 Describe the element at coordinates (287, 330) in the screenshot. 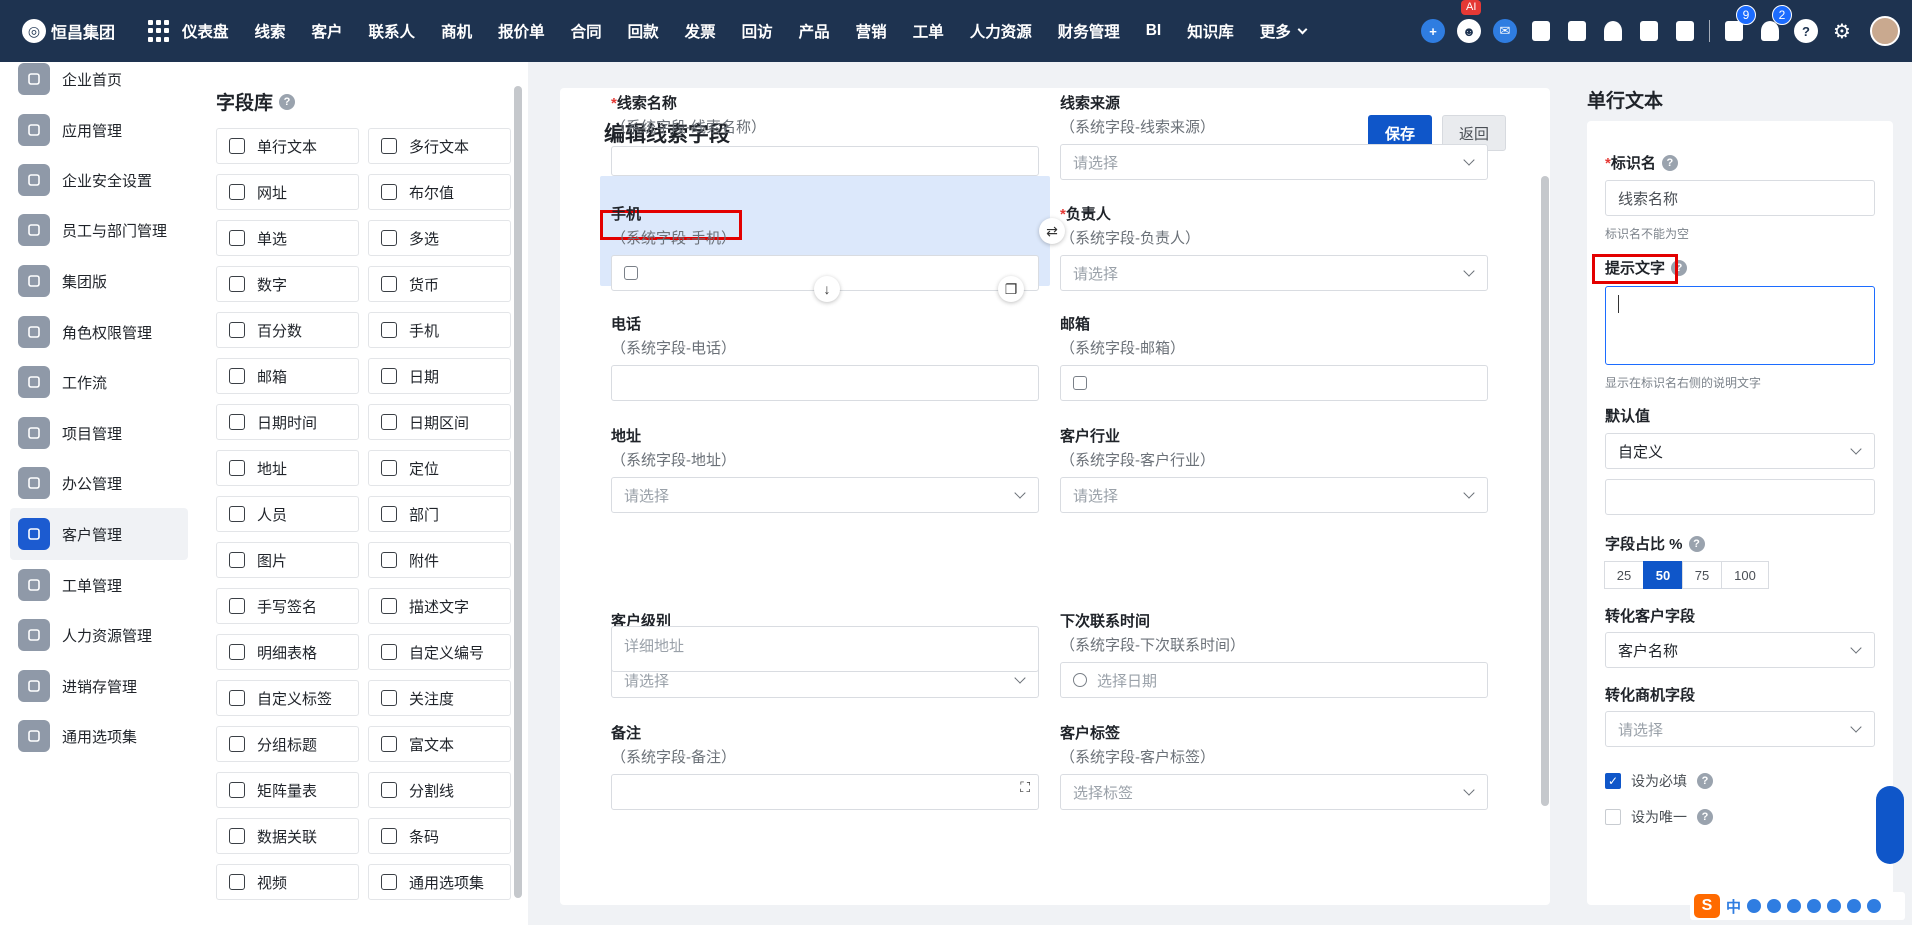

I see `field-type-9: 百分数` at that location.